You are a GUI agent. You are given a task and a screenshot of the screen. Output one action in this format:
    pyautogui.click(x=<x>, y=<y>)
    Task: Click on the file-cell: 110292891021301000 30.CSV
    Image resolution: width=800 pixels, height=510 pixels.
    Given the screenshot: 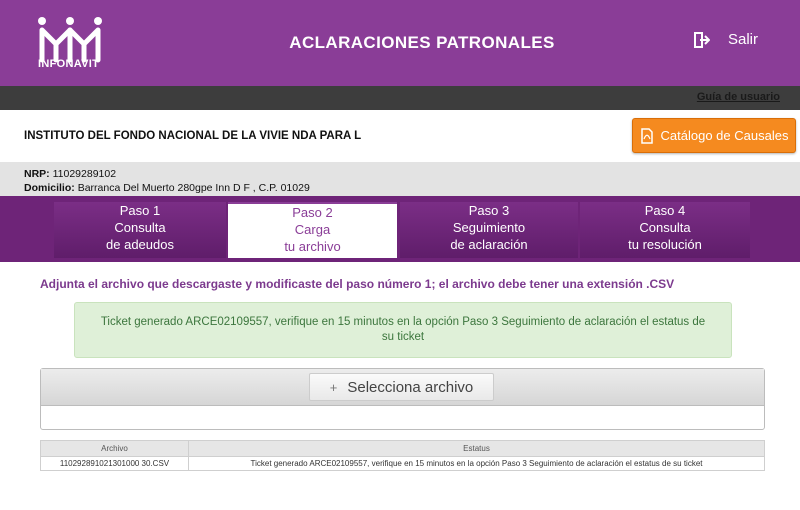 What is the action you would take?
    pyautogui.click(x=114, y=463)
    